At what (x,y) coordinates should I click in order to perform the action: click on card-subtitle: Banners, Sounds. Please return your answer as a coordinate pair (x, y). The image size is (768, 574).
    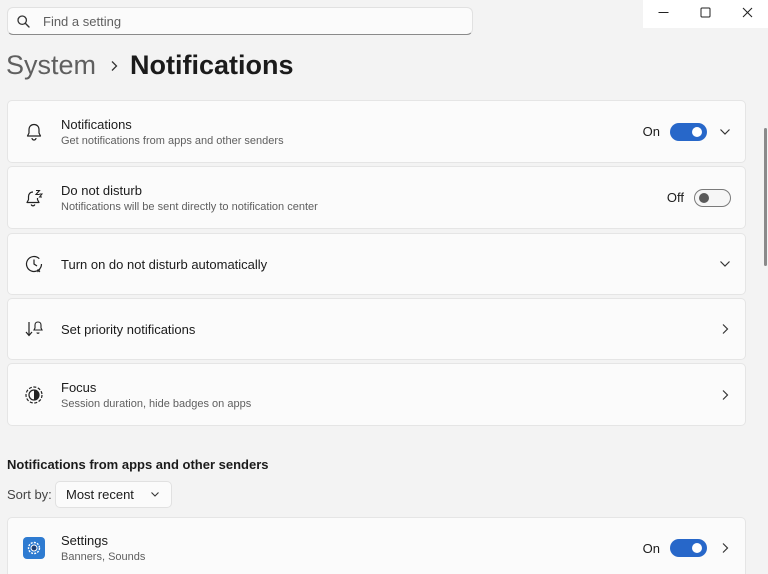
    Looking at the image, I should click on (103, 557).